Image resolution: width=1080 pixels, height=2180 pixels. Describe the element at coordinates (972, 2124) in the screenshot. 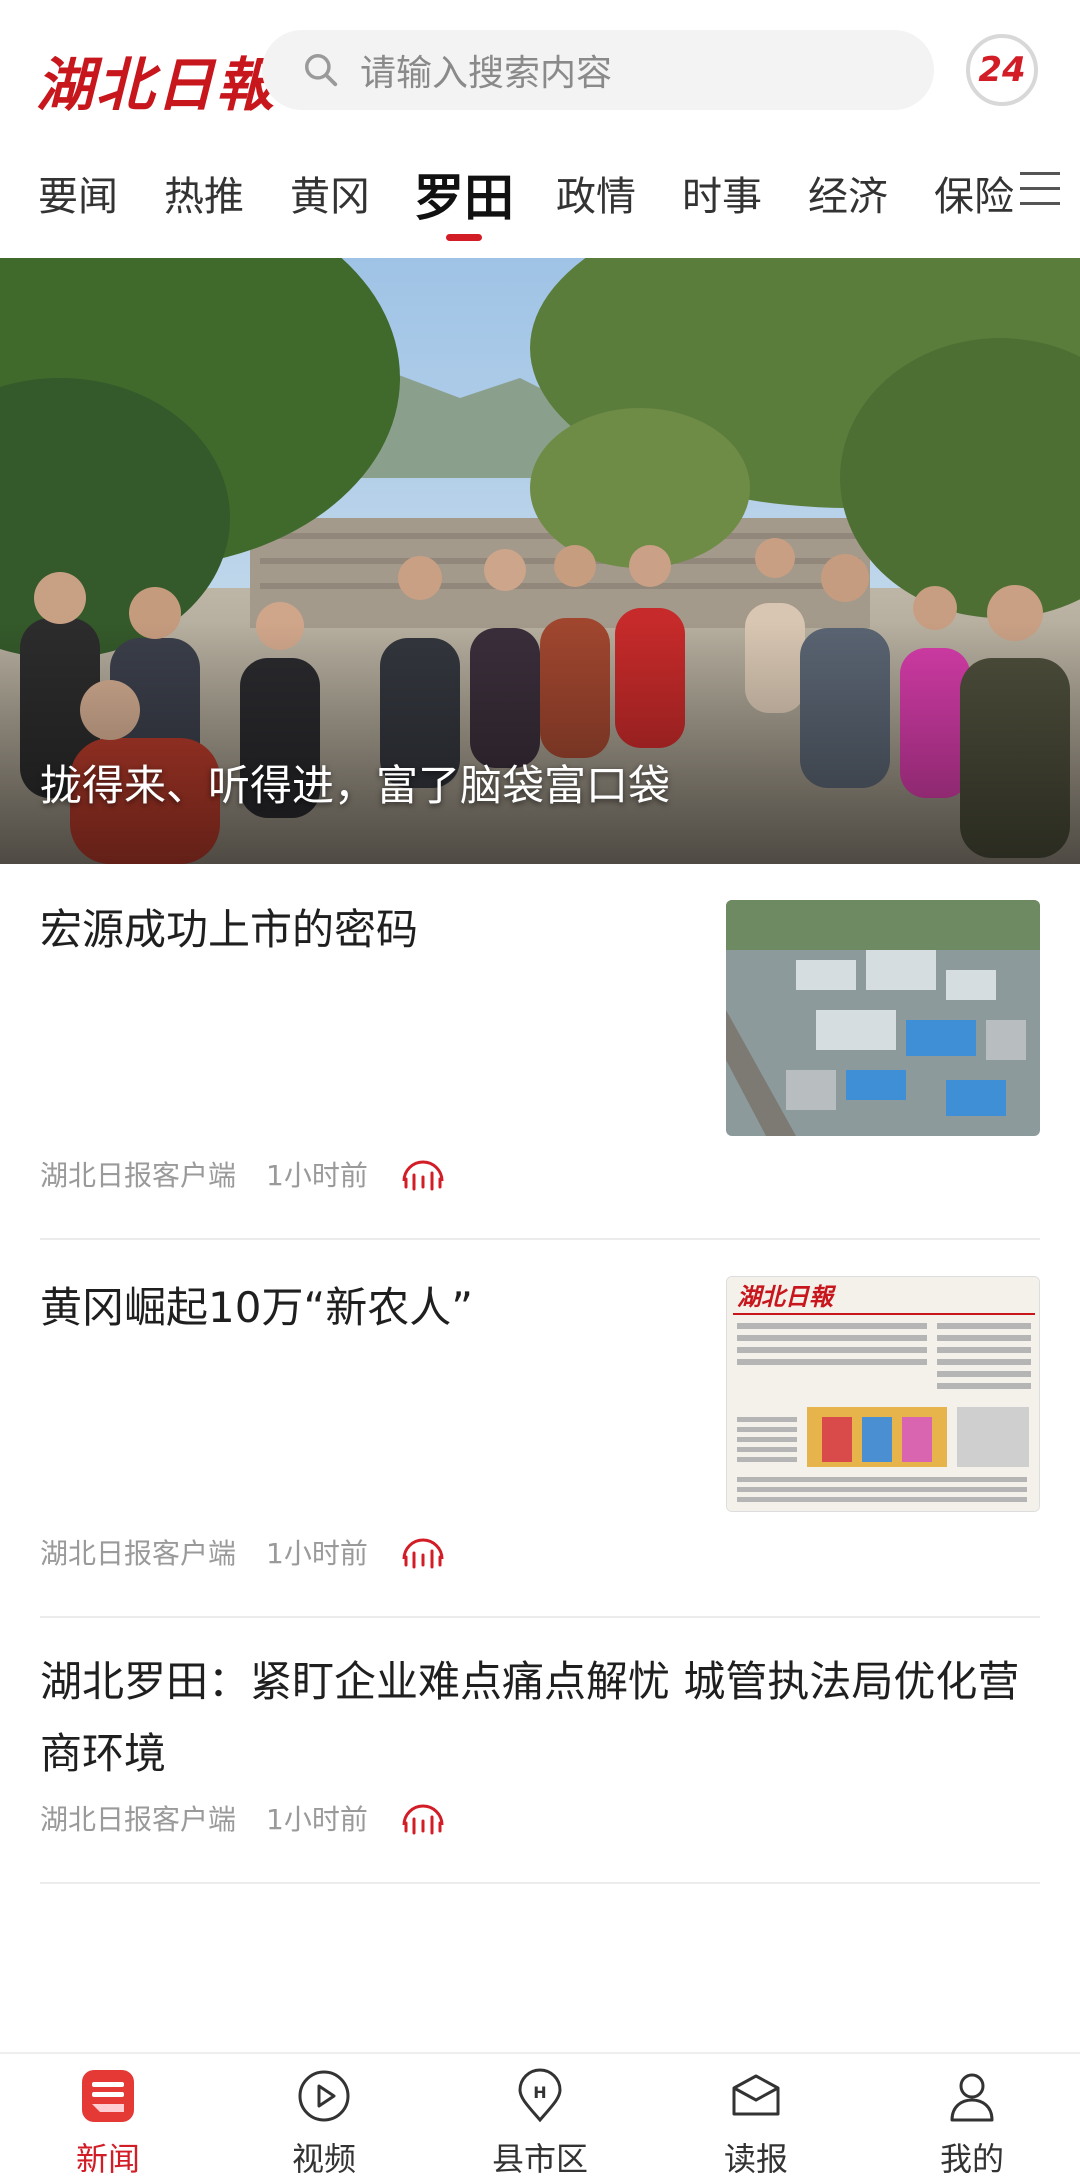

I see `nav-profile: 我的` at that location.